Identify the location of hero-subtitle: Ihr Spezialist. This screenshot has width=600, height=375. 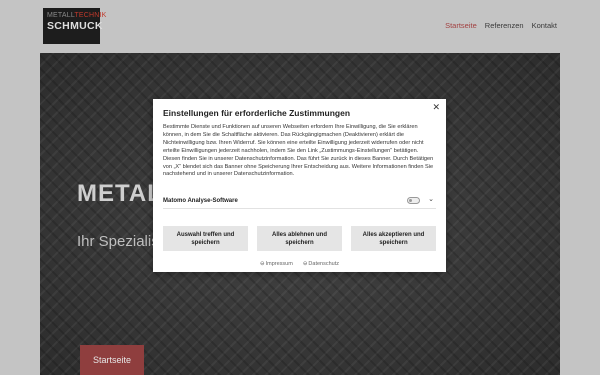
(120, 241).